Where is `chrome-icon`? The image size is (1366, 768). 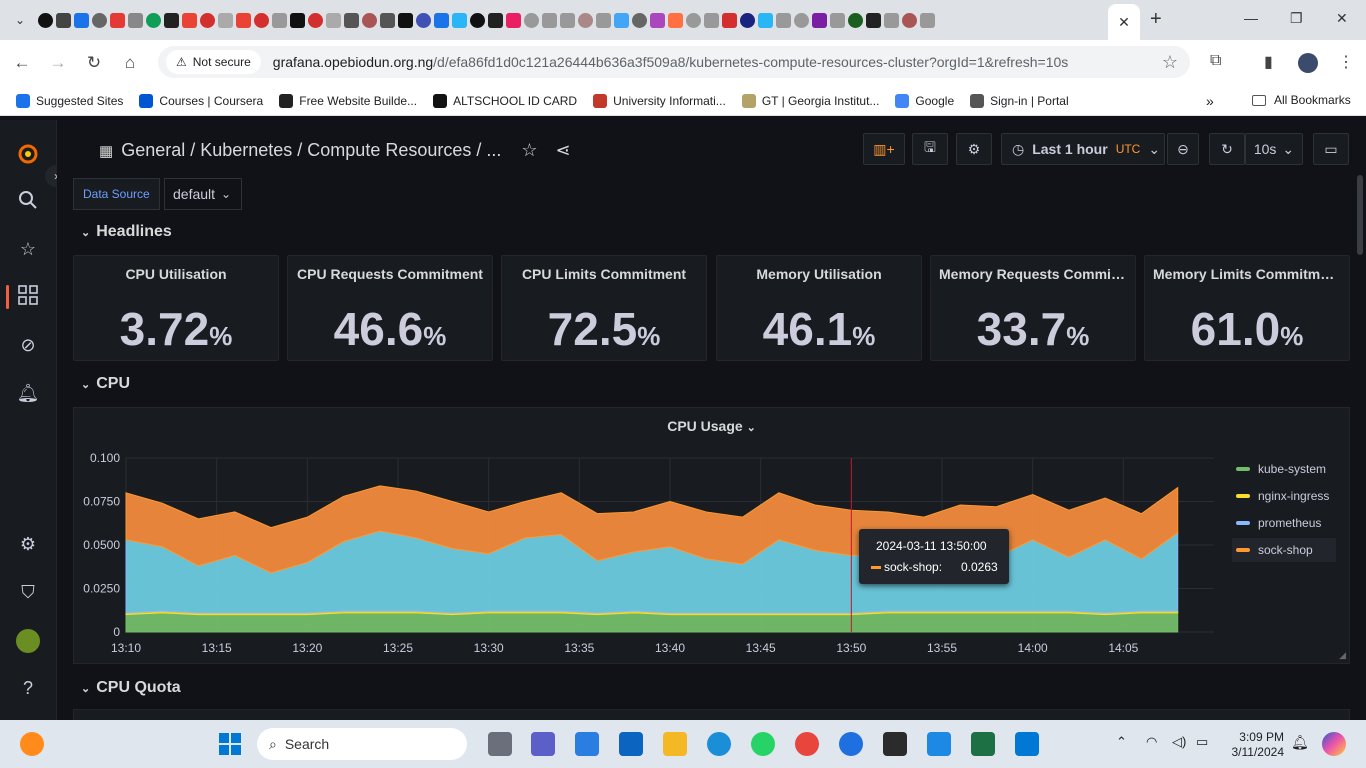 chrome-icon is located at coordinates (807, 744).